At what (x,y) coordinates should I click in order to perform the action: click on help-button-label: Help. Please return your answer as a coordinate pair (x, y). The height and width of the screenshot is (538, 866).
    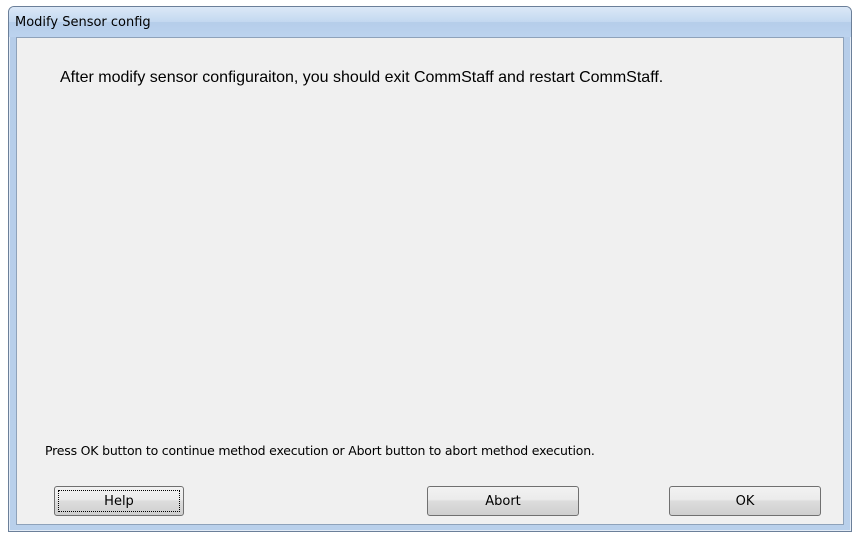
    Looking at the image, I should click on (119, 501).